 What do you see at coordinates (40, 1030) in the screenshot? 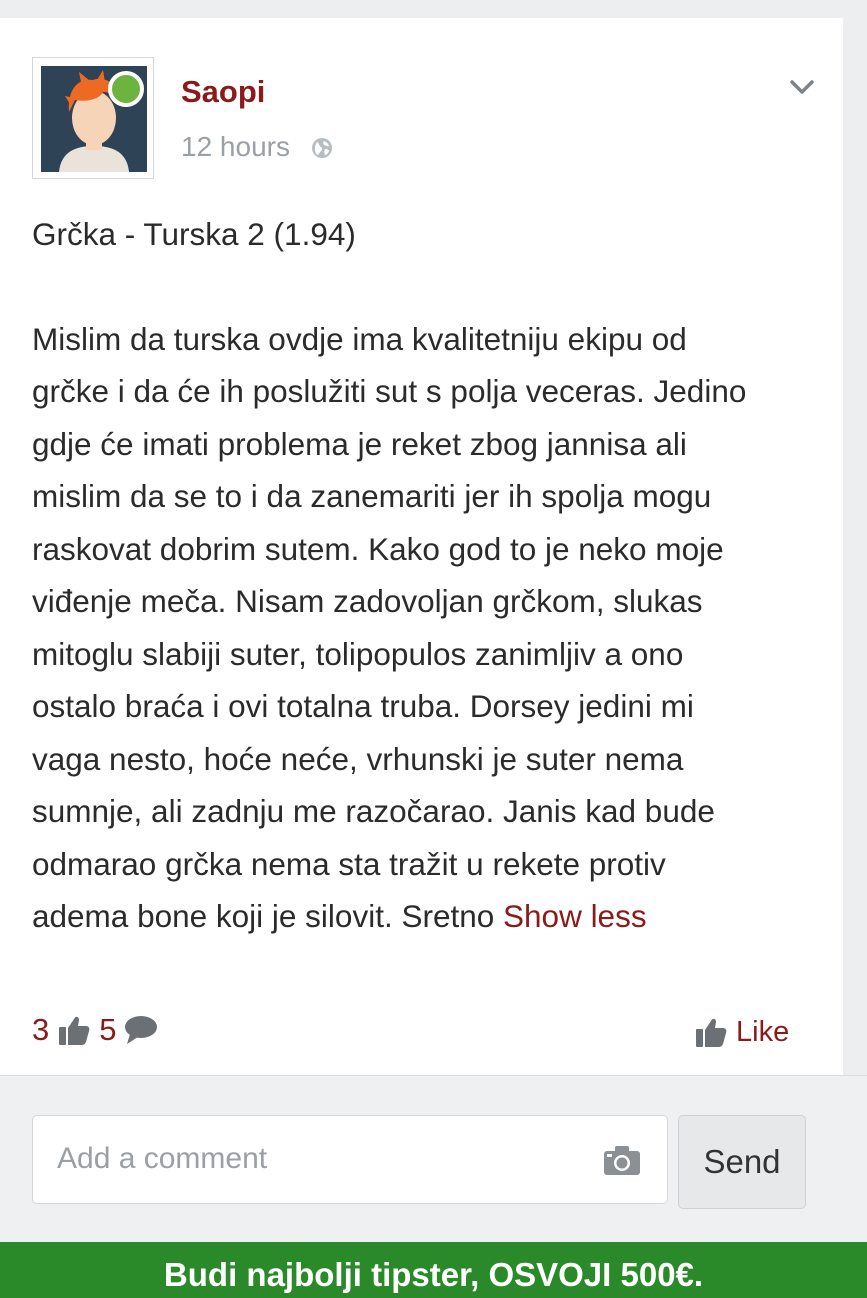
I see `likes-count: 3` at bounding box center [40, 1030].